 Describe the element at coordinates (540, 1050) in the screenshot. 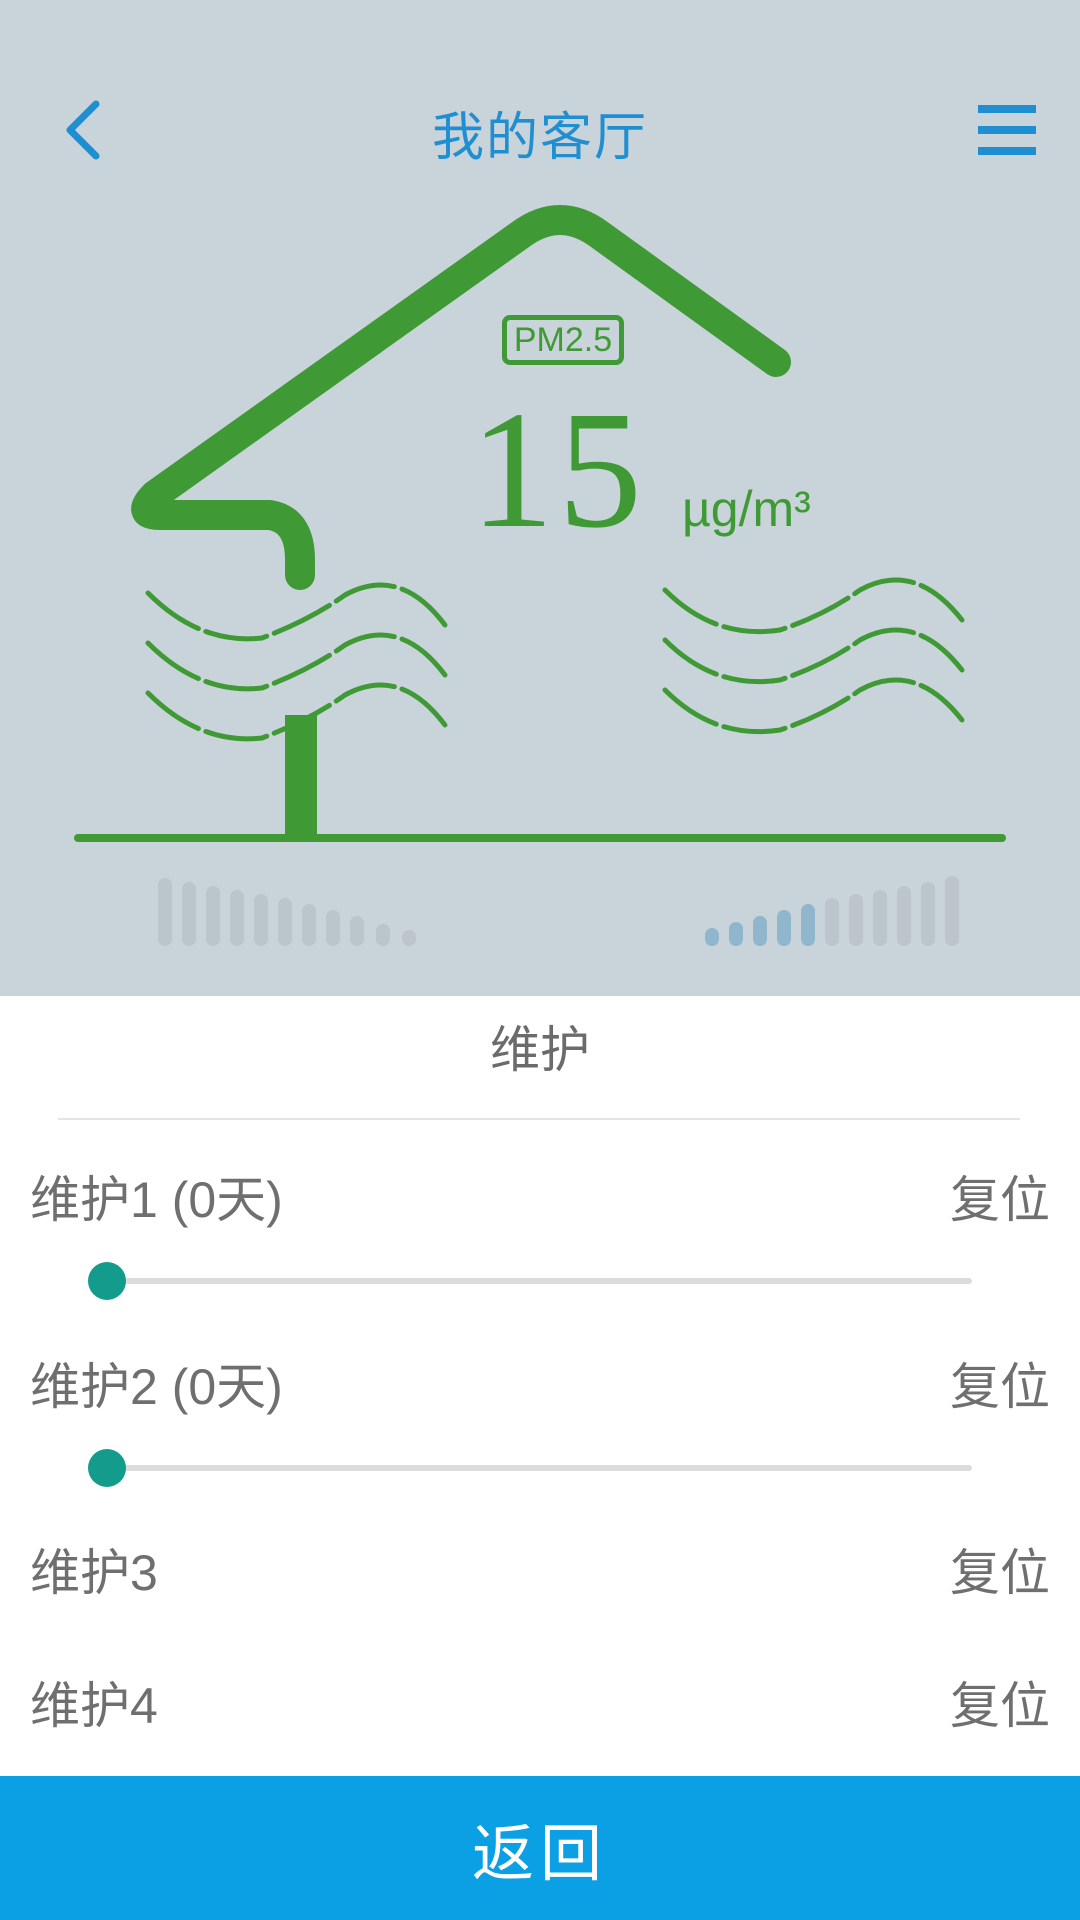

I see `panel-title: 维护` at that location.